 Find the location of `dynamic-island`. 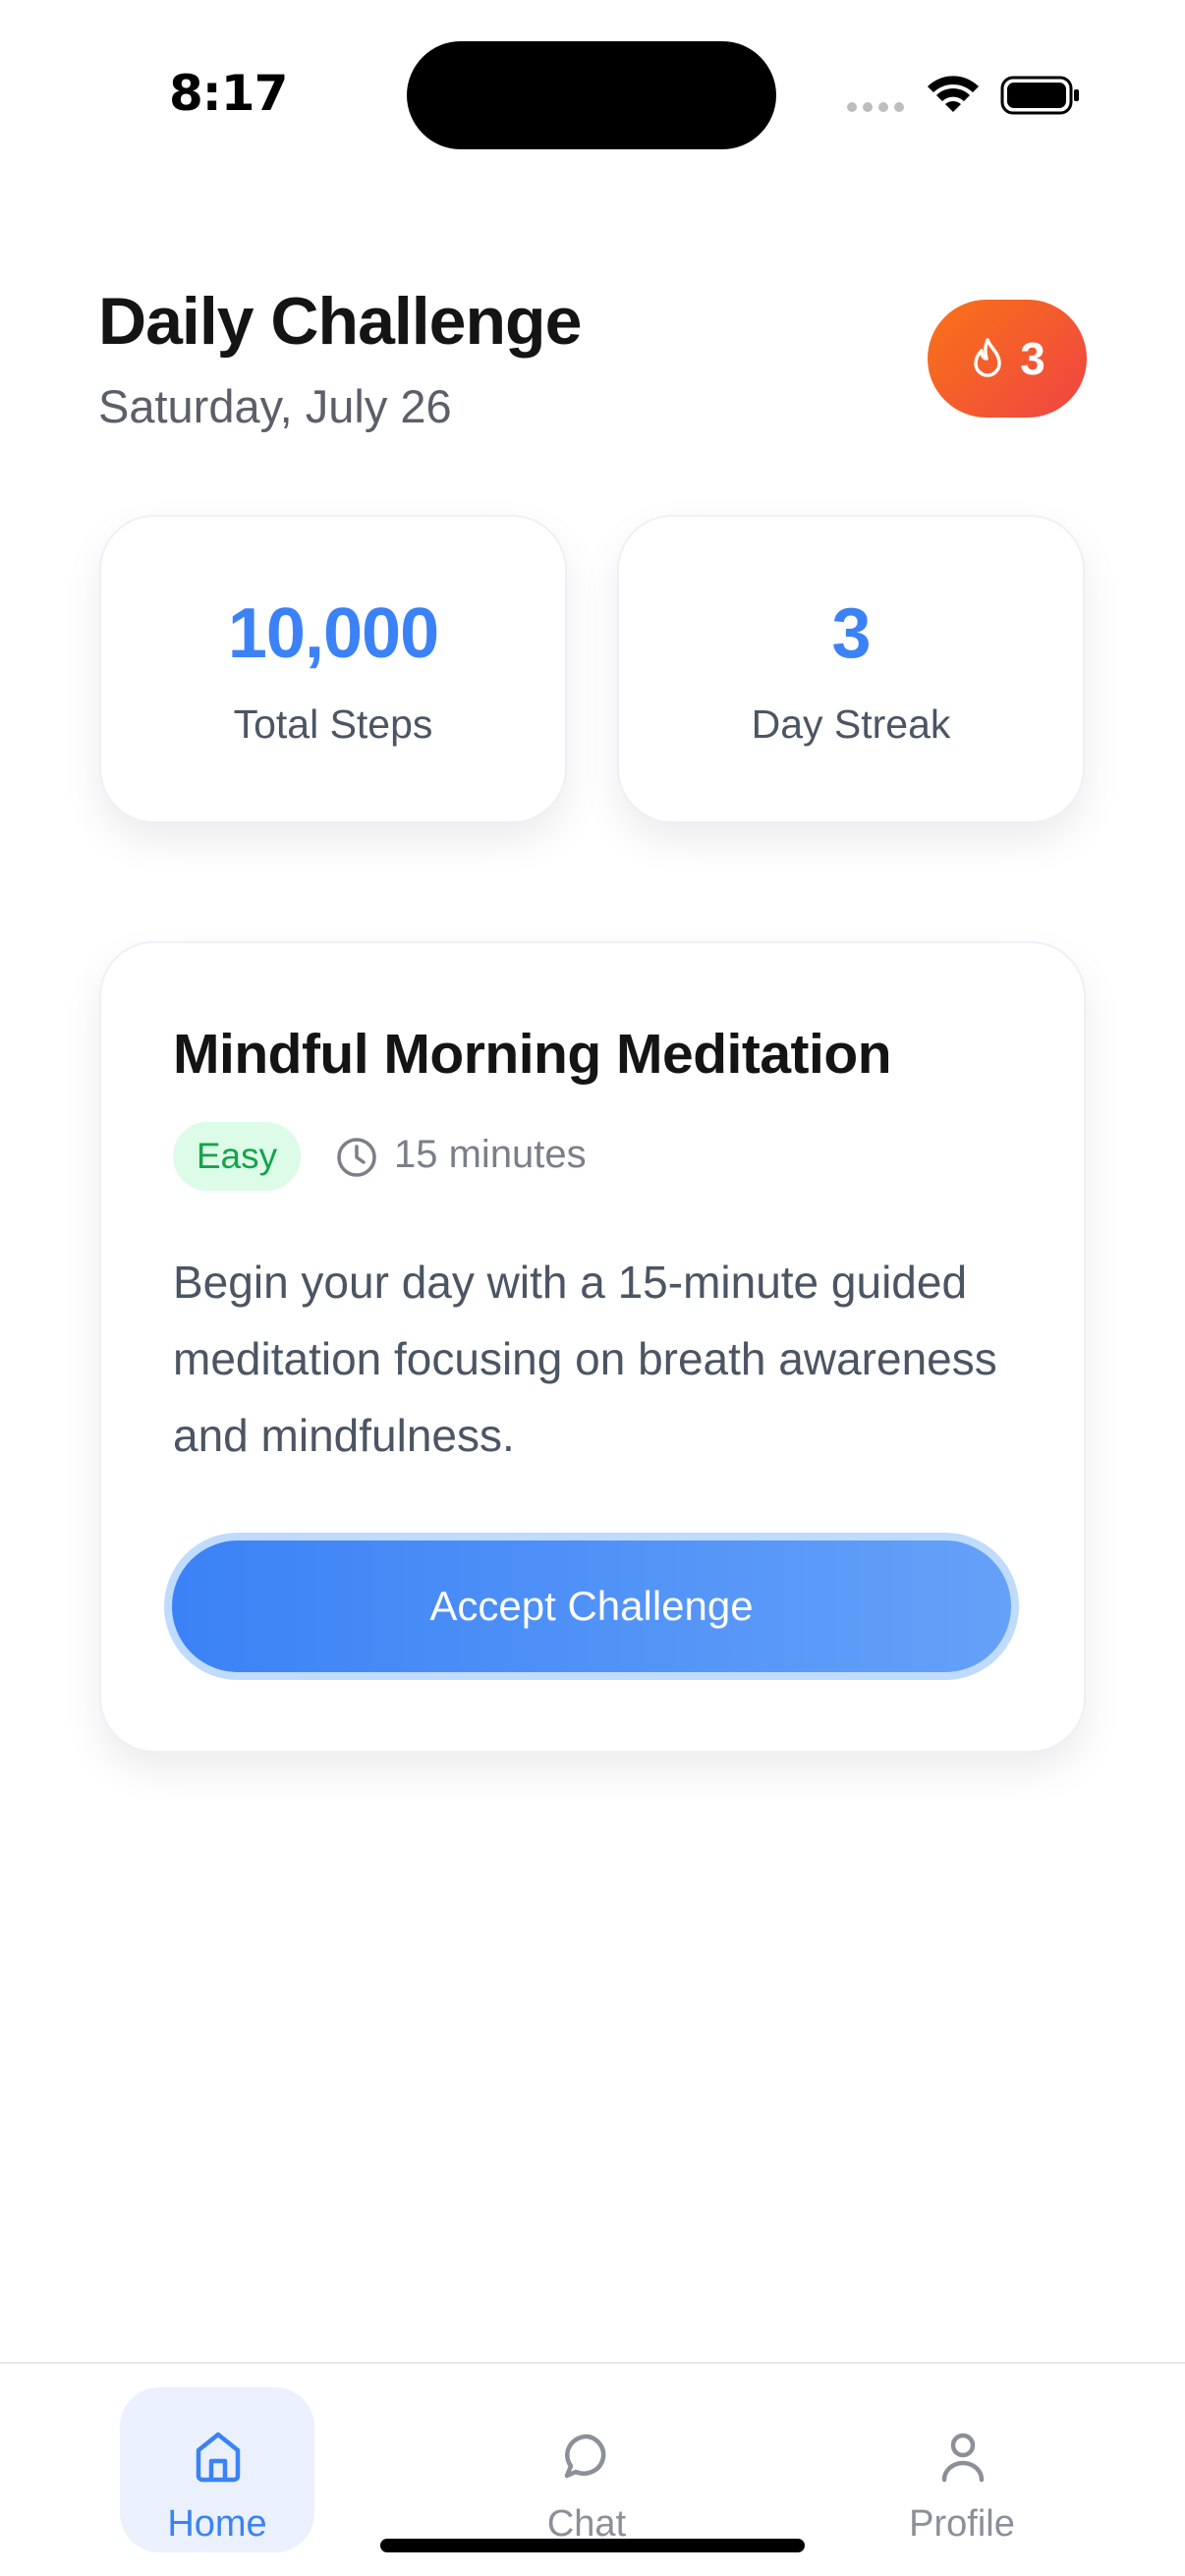

dynamic-island is located at coordinates (592, 95).